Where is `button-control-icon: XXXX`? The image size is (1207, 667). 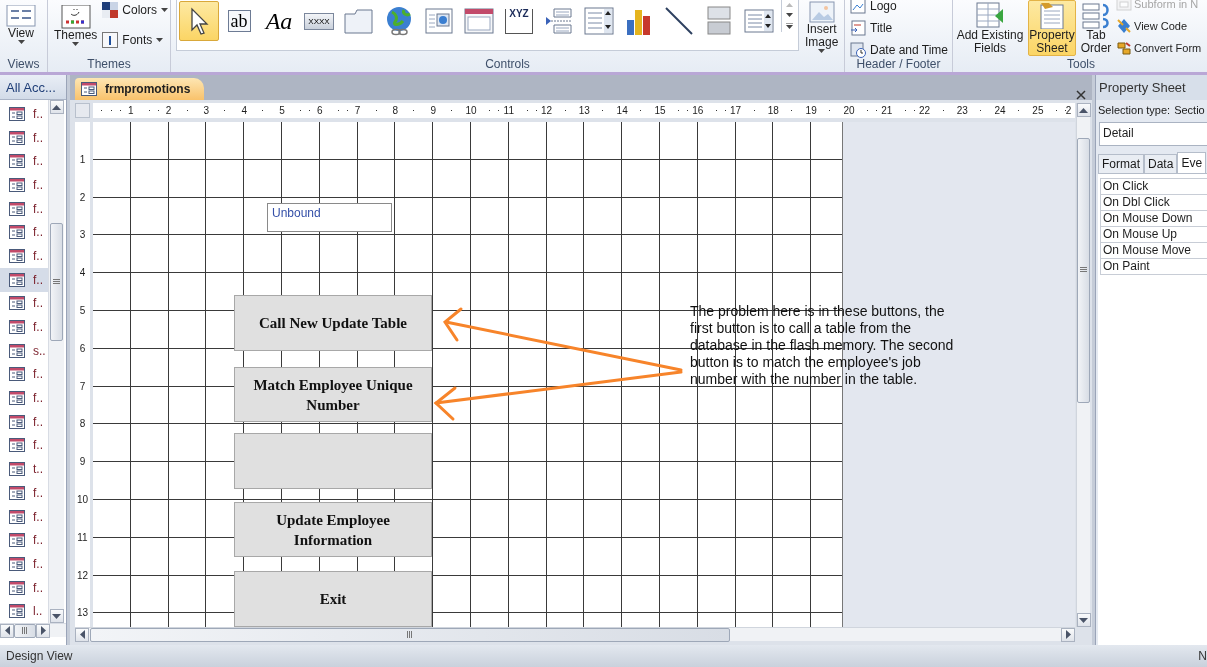 button-control-icon: XXXX is located at coordinates (319, 21).